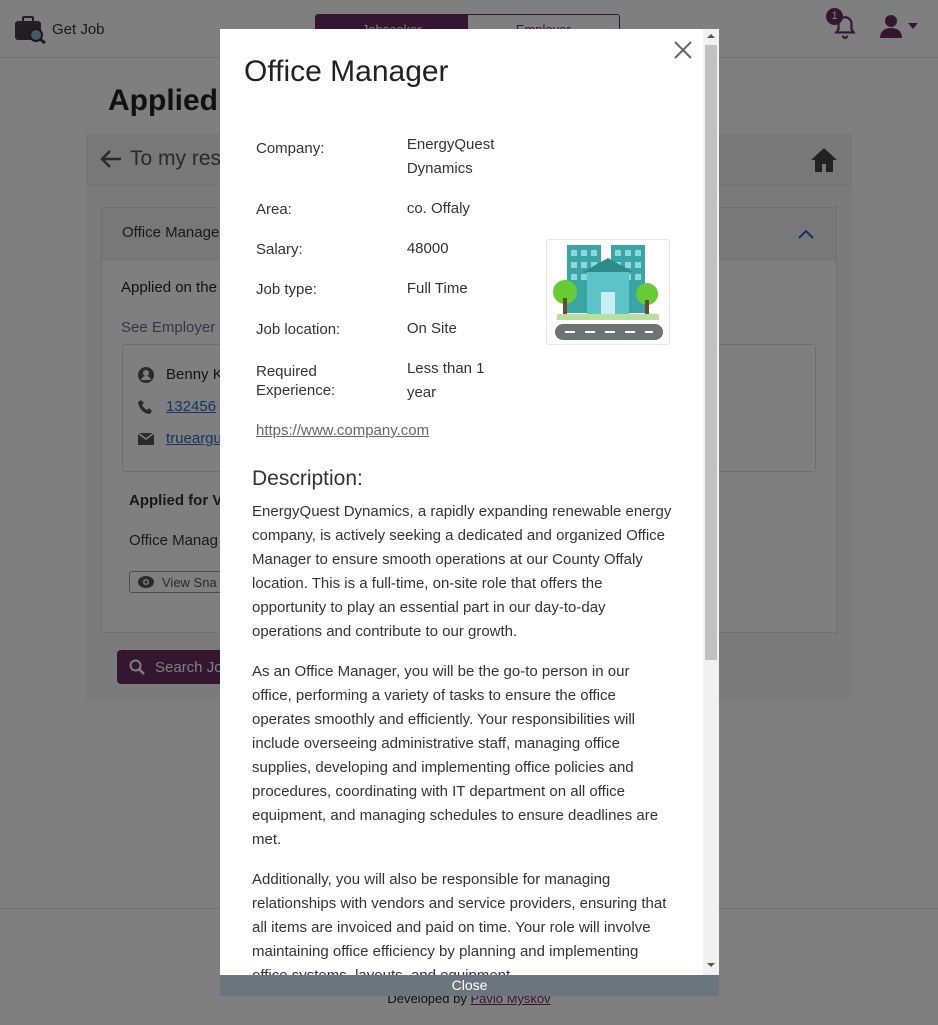 The image size is (938, 1025). What do you see at coordinates (342, 430) in the screenshot?
I see `company-website-link: https://www.company.com` at bounding box center [342, 430].